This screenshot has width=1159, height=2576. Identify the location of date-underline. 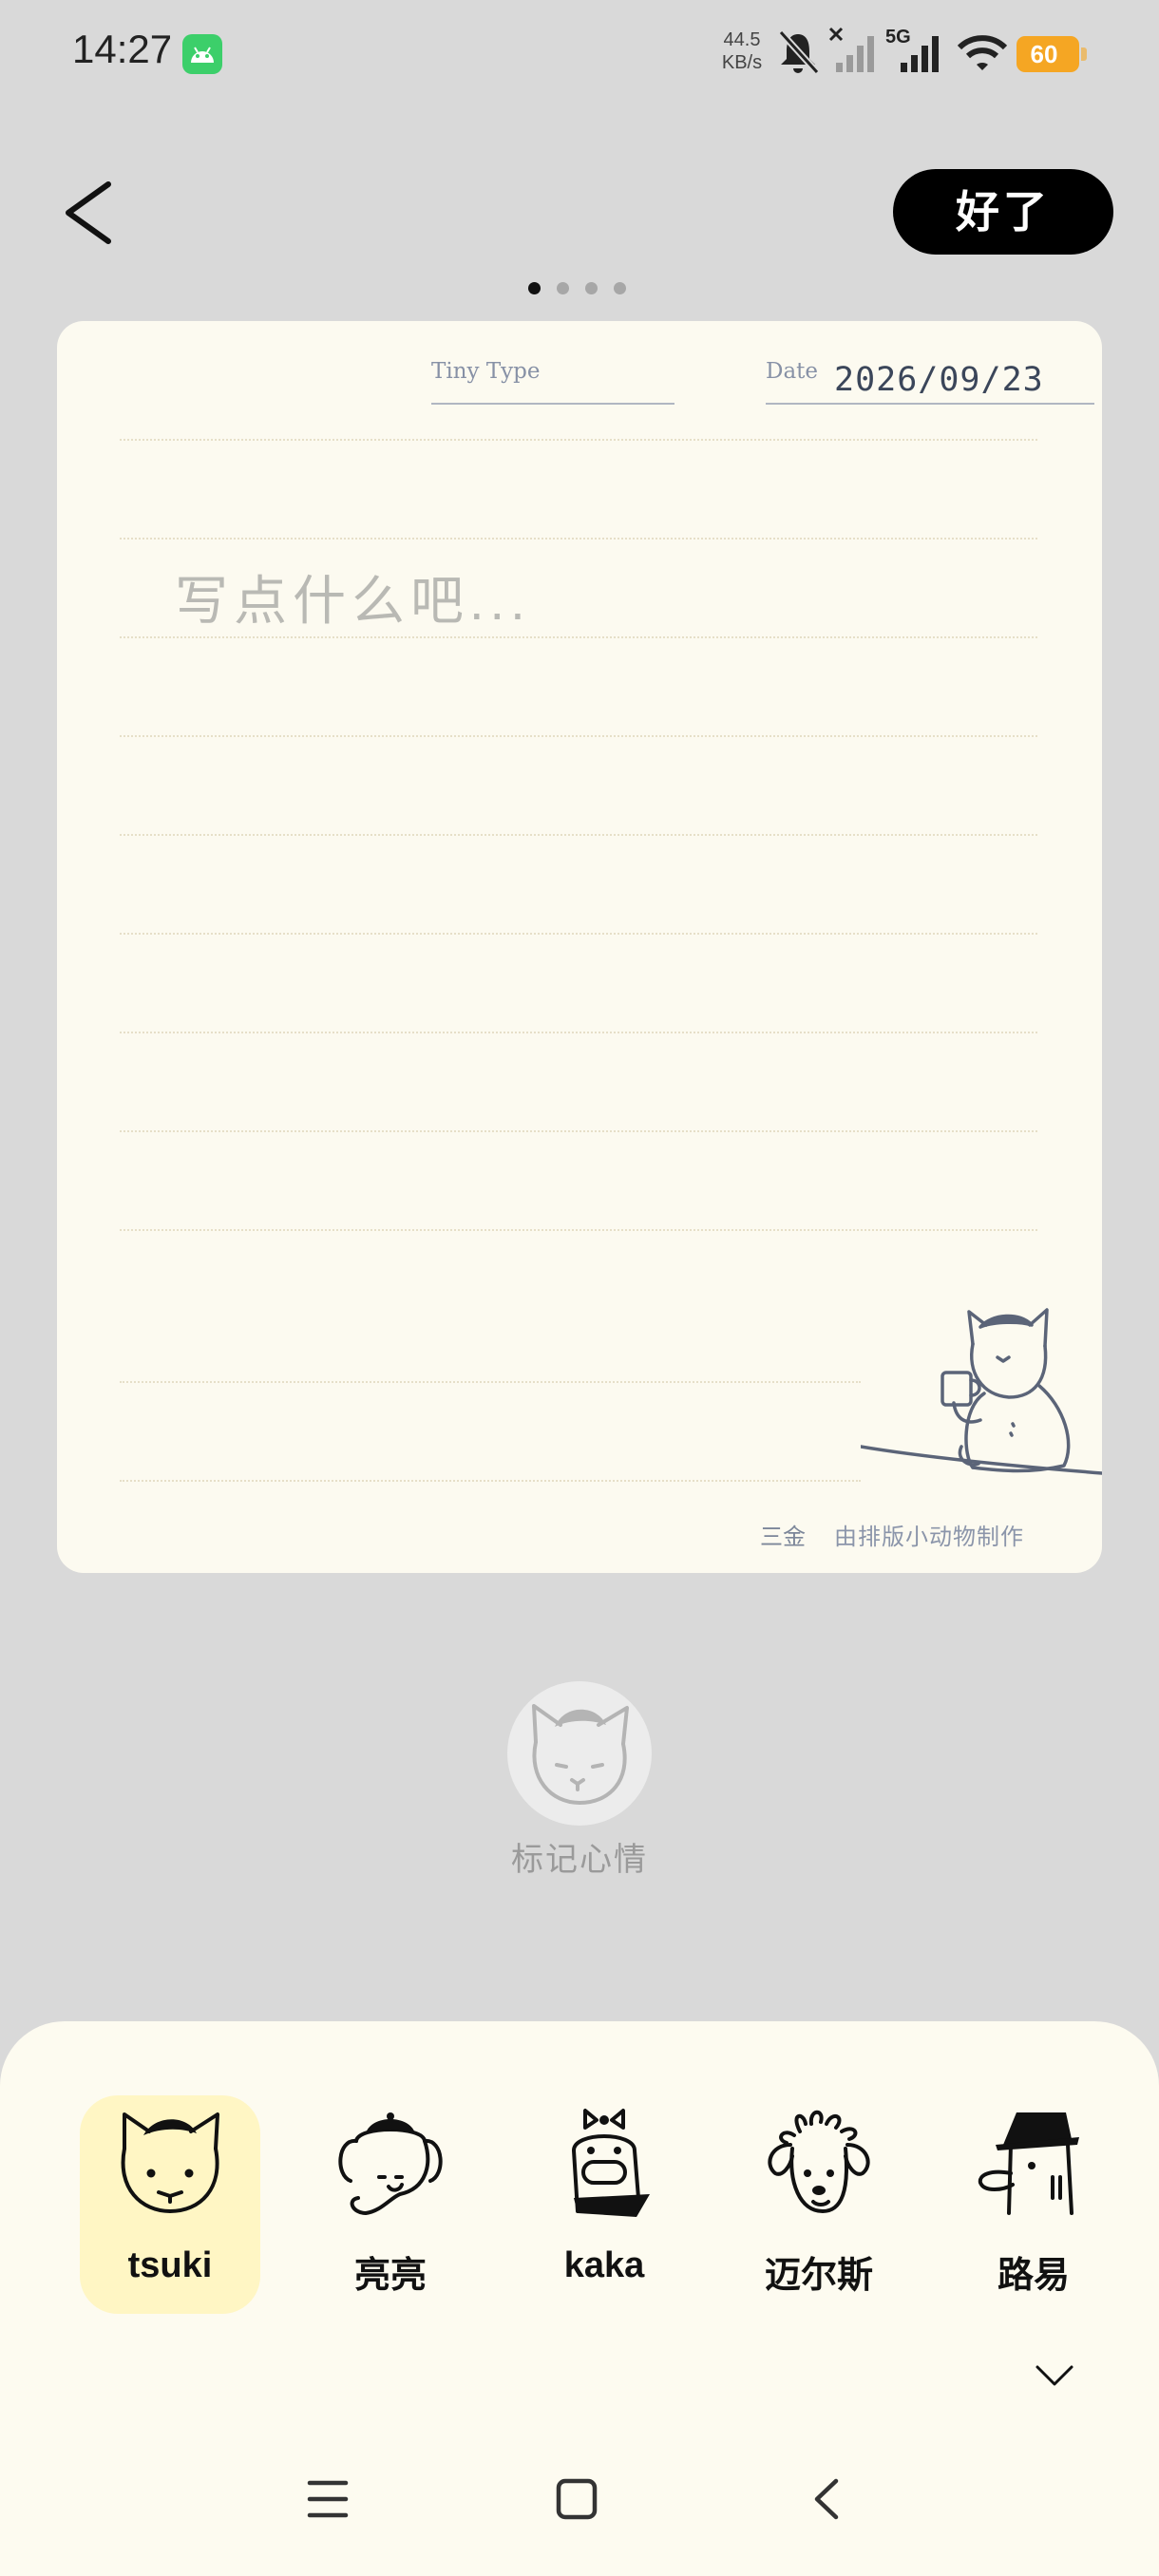
(930, 404).